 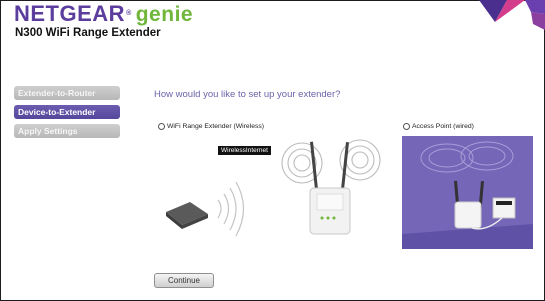 What do you see at coordinates (161, 126) in the screenshot?
I see `wireless-radio` at bounding box center [161, 126].